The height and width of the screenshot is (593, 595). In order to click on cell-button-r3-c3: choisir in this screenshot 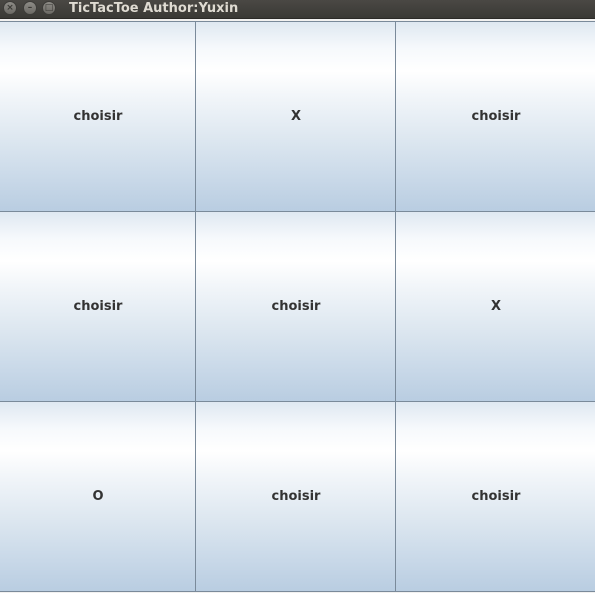, I will do `click(495, 496)`.